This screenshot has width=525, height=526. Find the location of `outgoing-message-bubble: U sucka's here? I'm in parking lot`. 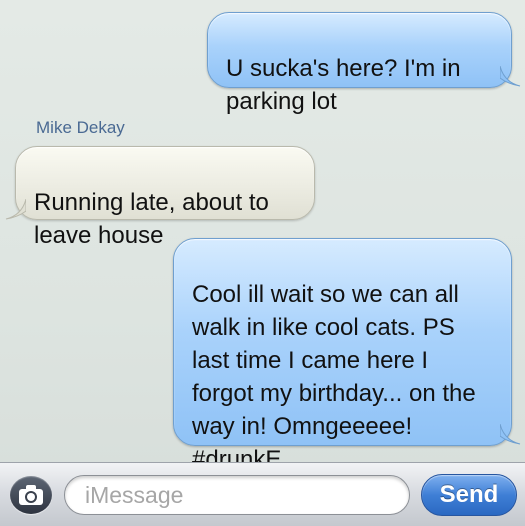

outgoing-message-bubble: U sucka's here? I'm in parking lot is located at coordinates (359, 63).